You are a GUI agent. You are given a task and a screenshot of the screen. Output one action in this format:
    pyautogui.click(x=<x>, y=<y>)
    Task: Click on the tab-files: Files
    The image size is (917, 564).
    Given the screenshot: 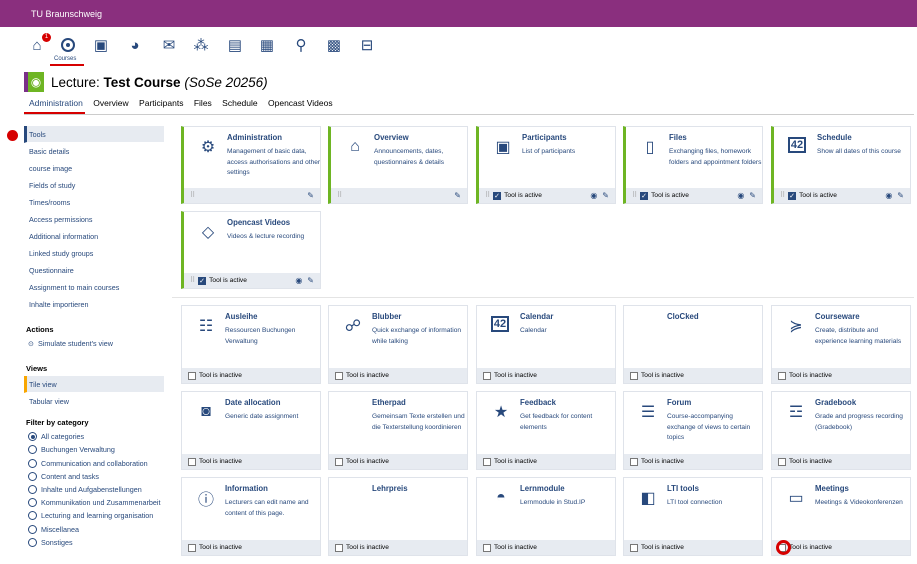 What is the action you would take?
    pyautogui.click(x=203, y=103)
    